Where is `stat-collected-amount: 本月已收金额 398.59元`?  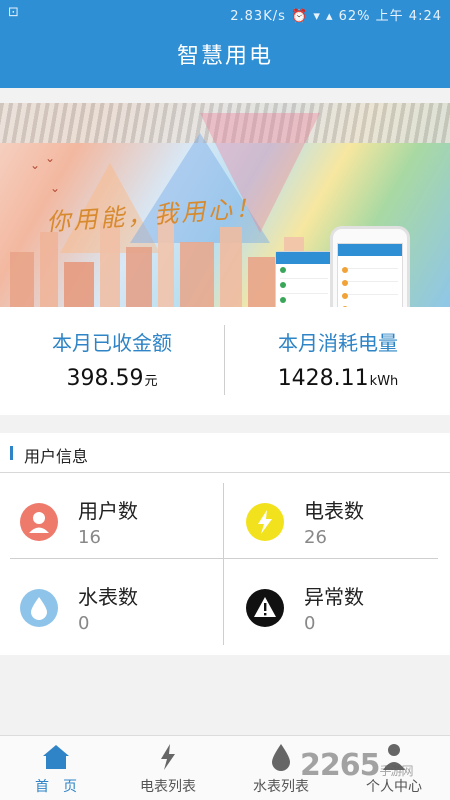 stat-collected-amount: 本月已收金额 398.59元 is located at coordinates (112, 361).